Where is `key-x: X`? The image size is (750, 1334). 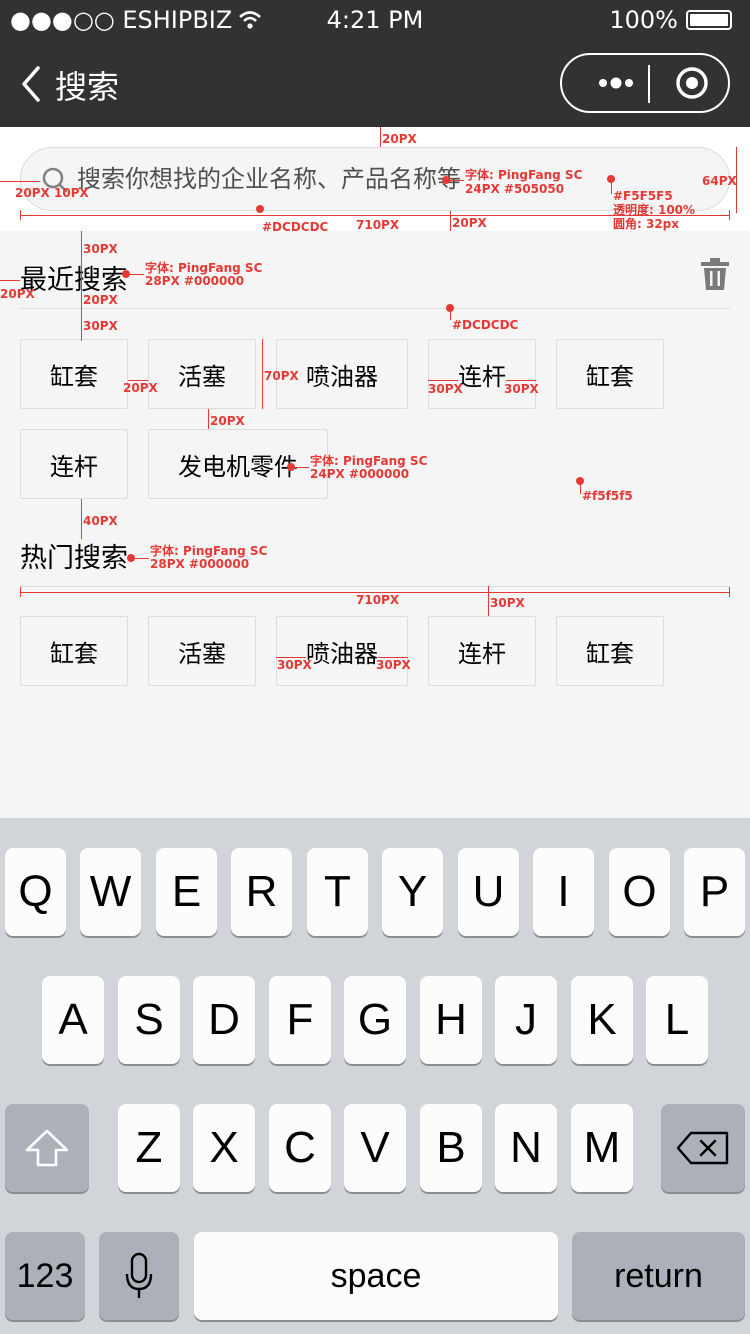 key-x: X is located at coordinates (224, 1148).